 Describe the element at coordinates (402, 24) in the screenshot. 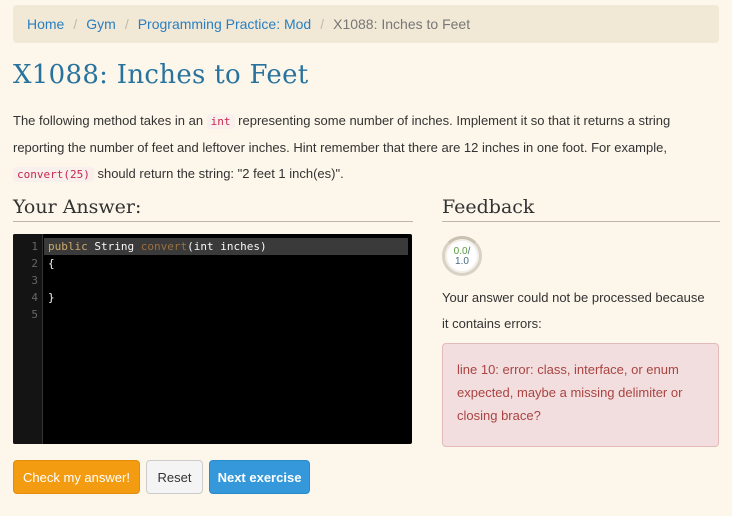

I see `breadcrumb-current: X1088: Inches to Feet` at that location.